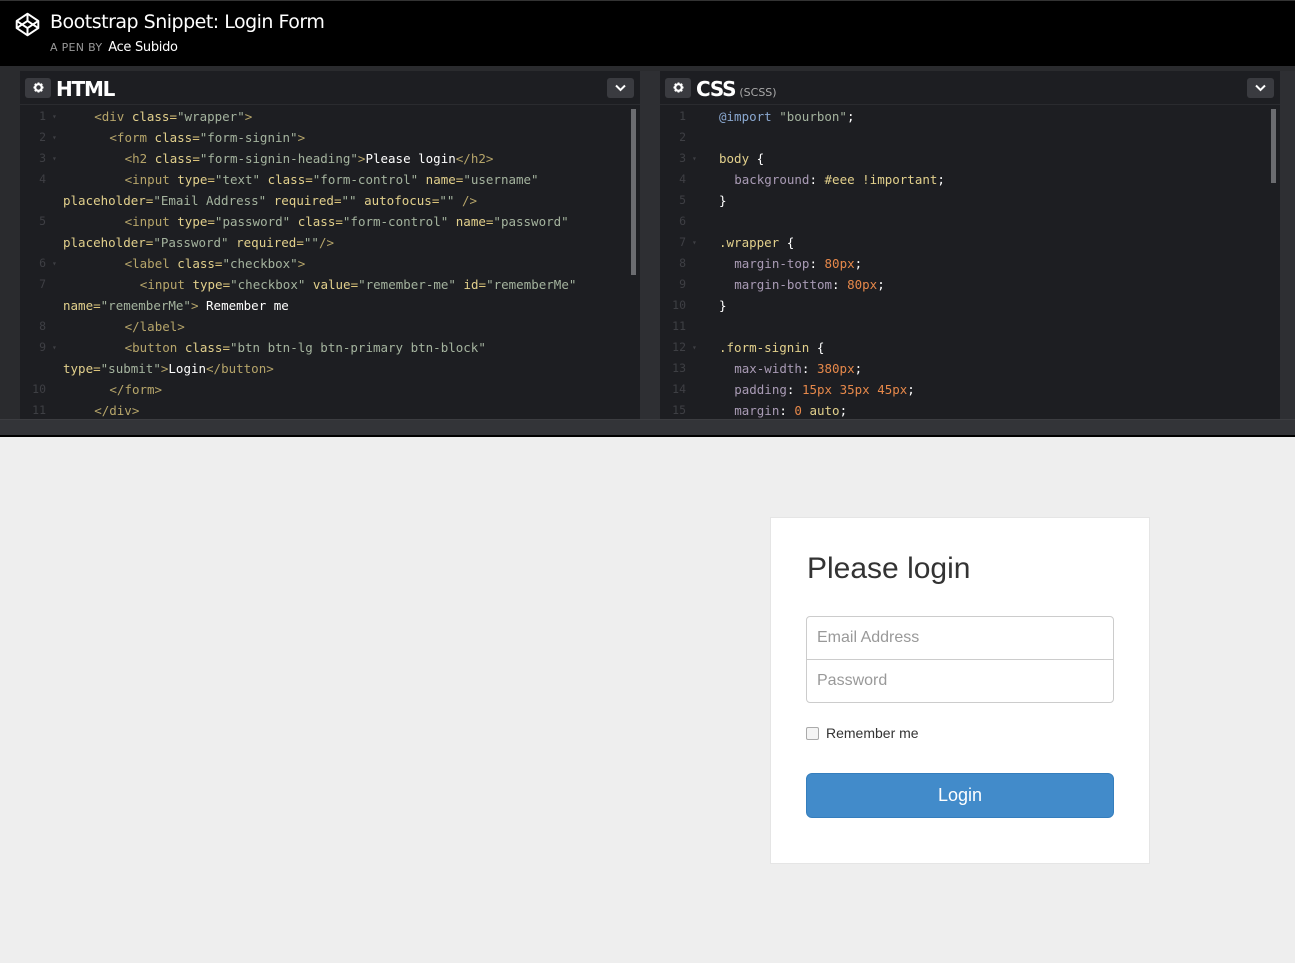  I want to click on code-text: margin-bottom: 80px;, so click(809, 284).